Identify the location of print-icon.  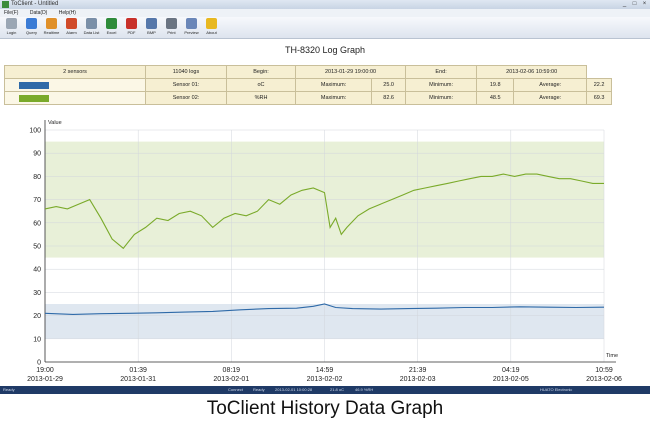
(171, 23).